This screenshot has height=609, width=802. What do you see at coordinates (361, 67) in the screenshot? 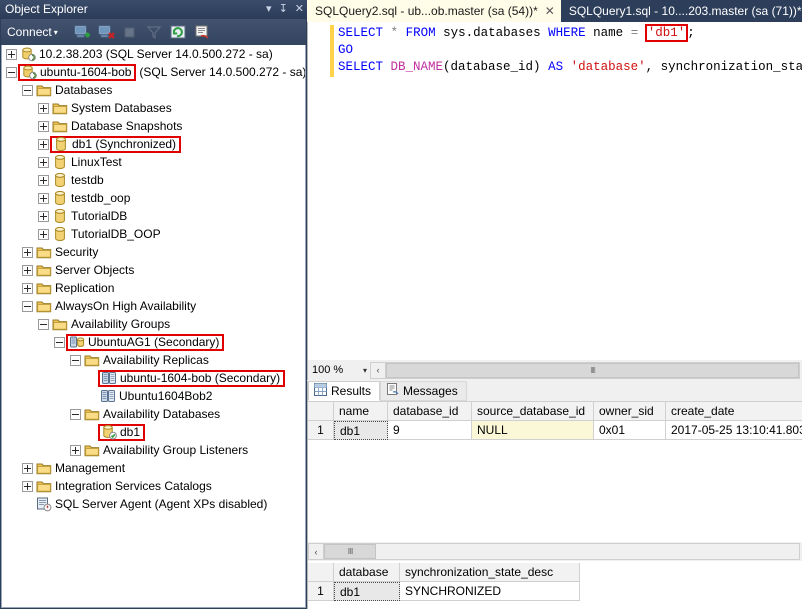
I see `code-token: SELECT` at bounding box center [361, 67].